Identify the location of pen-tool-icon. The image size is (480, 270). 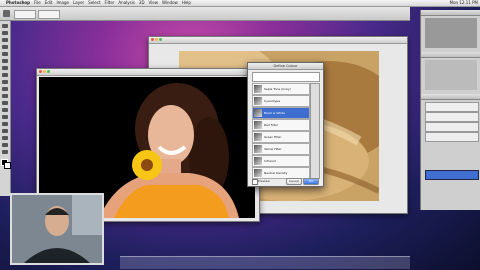
(5, 117).